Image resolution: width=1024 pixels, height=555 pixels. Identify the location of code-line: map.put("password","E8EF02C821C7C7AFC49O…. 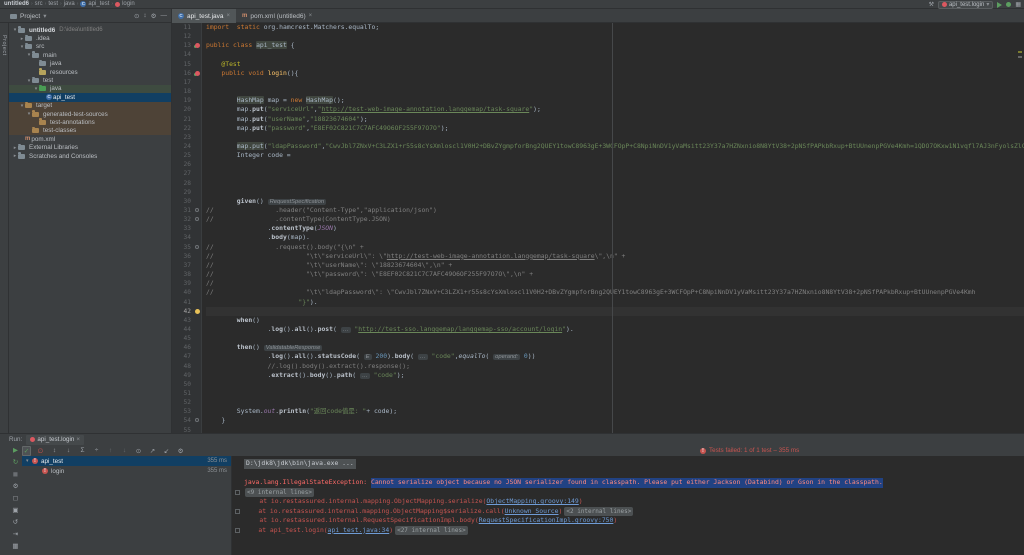
(615, 128).